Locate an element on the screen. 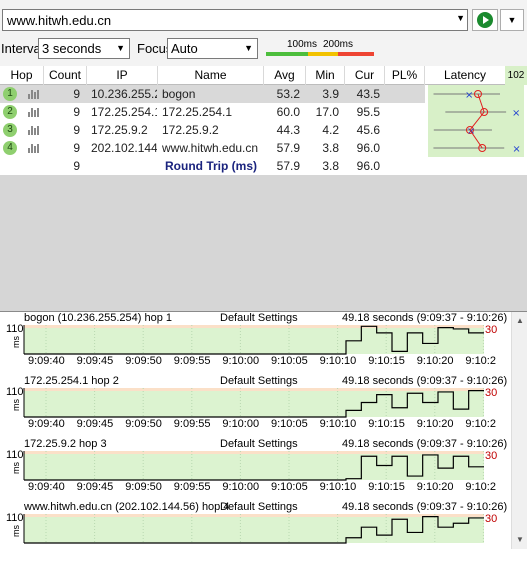 The image size is (527, 564). start-button is located at coordinates (485, 20).